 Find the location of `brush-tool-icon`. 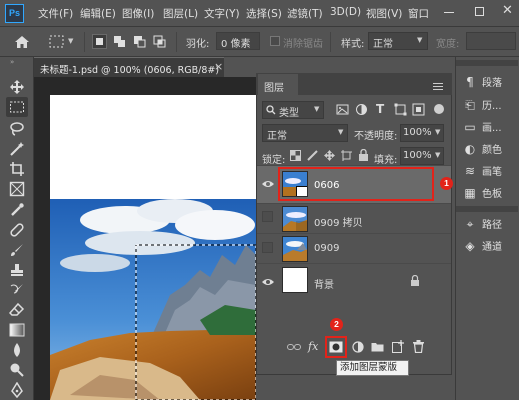

brush-tool-icon is located at coordinates (17, 250).